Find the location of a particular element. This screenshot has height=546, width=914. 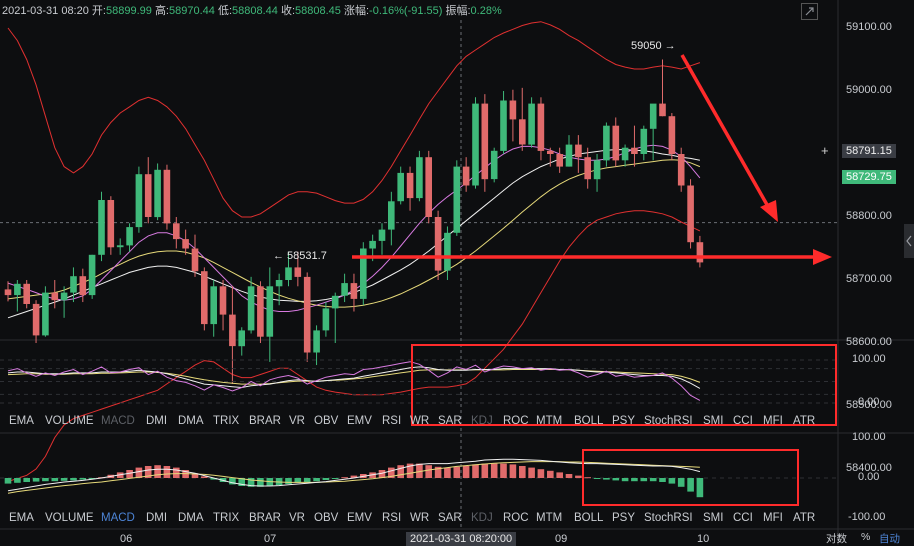

bottom-tab-boll: BOLL is located at coordinates (588, 518).